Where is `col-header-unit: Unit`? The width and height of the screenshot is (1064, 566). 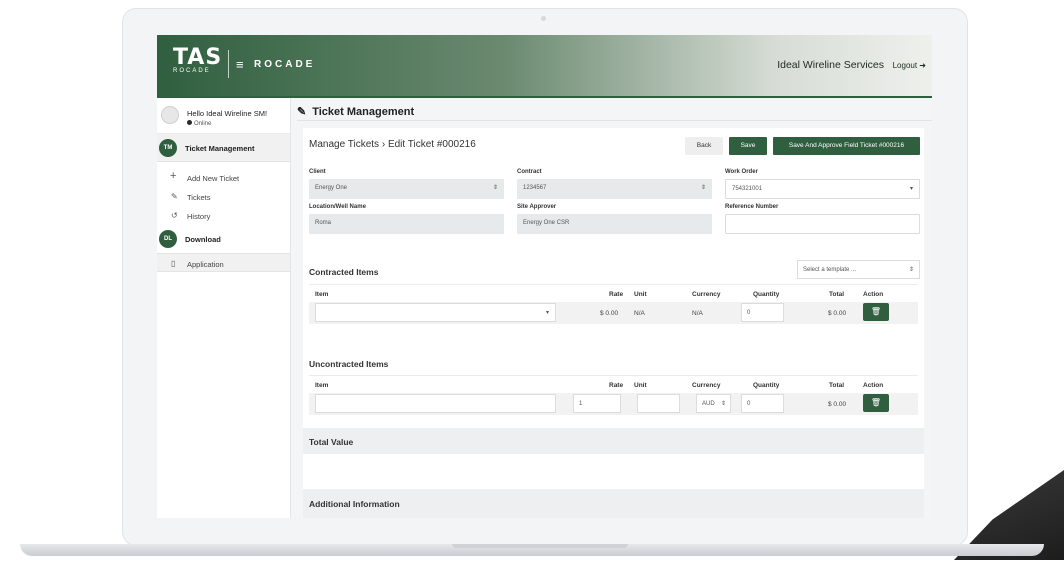
col-header-unit: Unit is located at coordinates (640, 294).